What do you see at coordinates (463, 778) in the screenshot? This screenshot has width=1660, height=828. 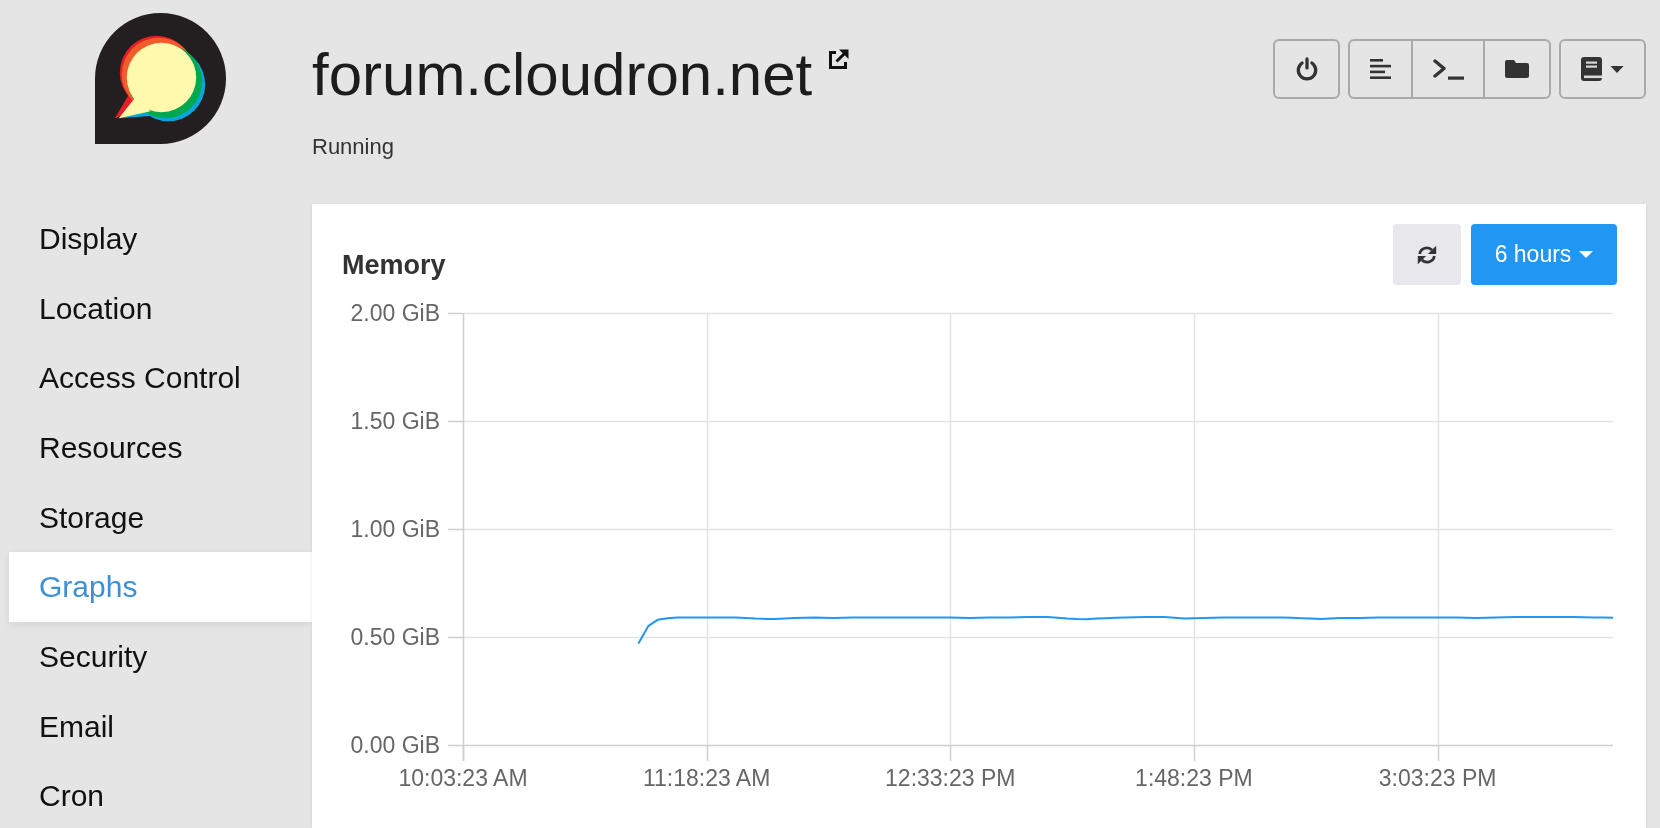 I see `x-axis-label: 10:03:23 AM` at bounding box center [463, 778].